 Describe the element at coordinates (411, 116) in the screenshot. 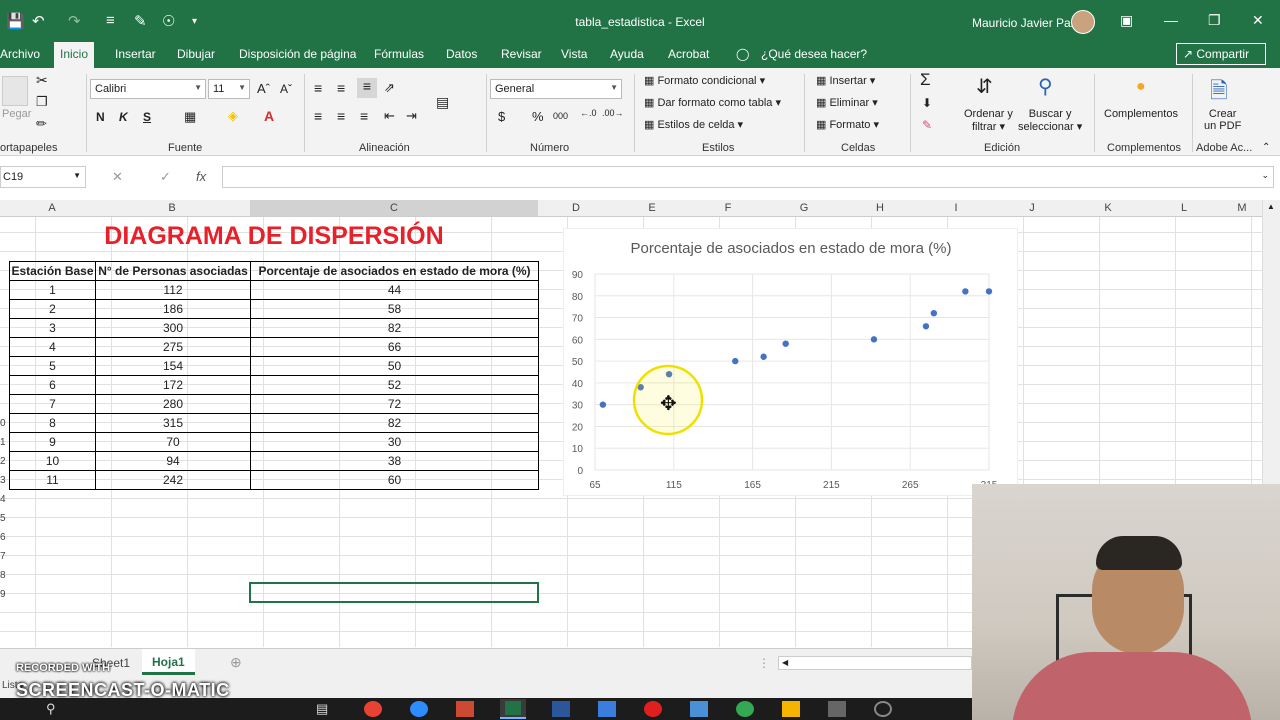

I see `increase-indent-icon: ⇥` at that location.